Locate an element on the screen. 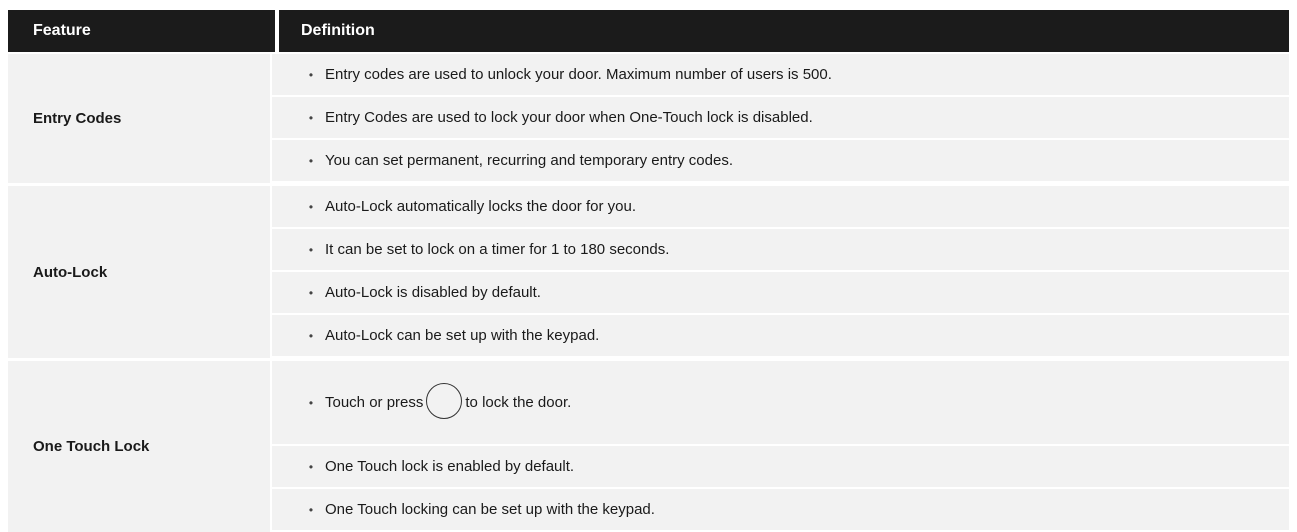 The height and width of the screenshot is (532, 1297). definition-text: Auto-Lock can be set up with the keypad. is located at coordinates (462, 335).